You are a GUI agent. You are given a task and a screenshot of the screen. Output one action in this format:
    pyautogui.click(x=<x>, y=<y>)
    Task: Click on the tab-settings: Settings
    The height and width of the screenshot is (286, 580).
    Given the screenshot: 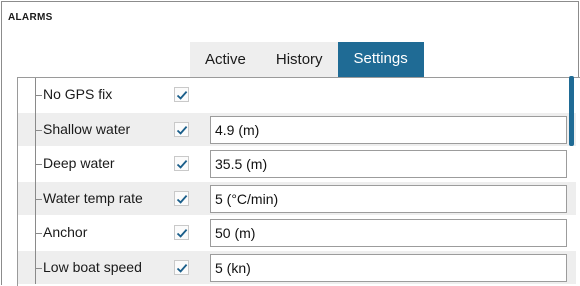 What is the action you would take?
    pyautogui.click(x=380, y=59)
    